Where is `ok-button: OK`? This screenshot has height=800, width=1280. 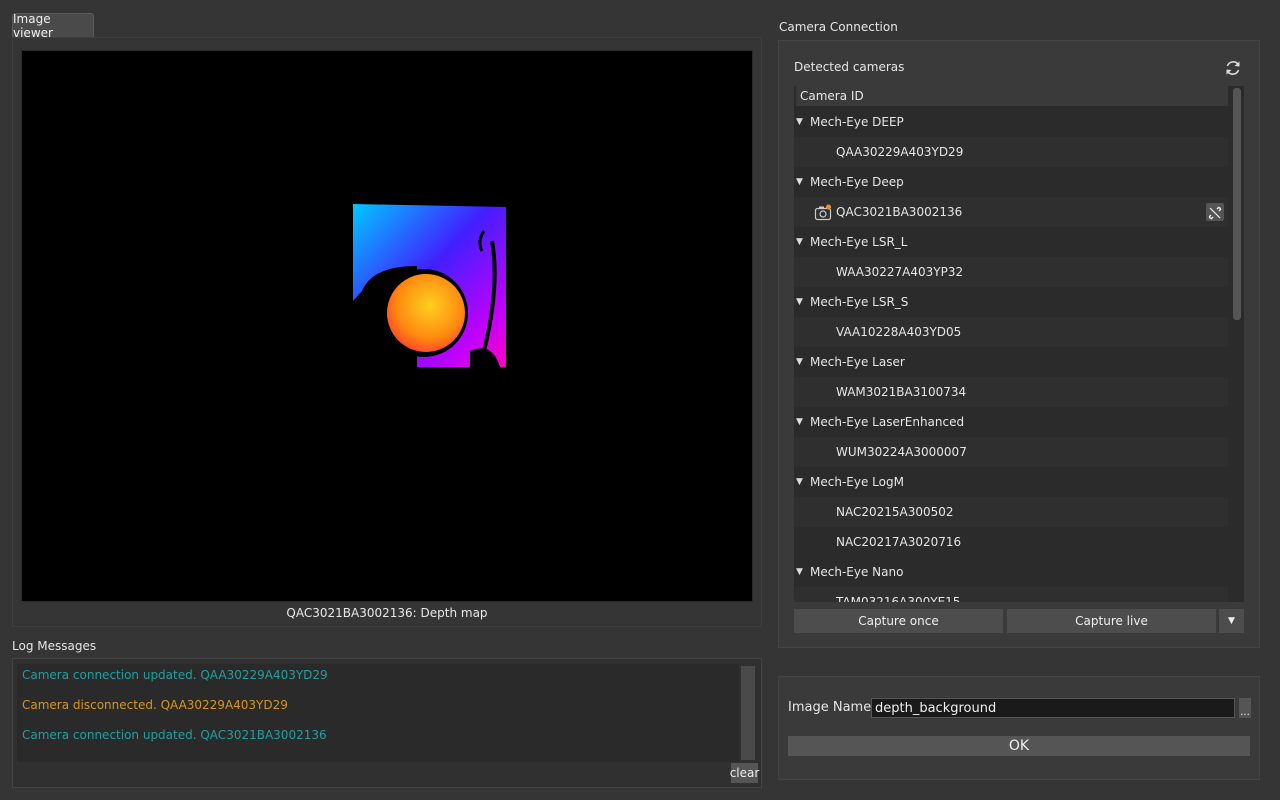 ok-button: OK is located at coordinates (1019, 746).